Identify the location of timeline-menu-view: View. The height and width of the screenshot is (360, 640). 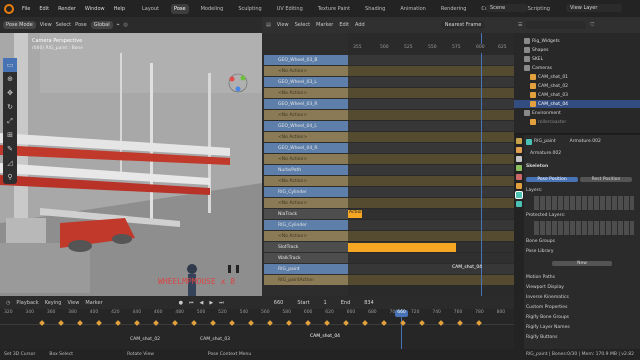
(73, 303).